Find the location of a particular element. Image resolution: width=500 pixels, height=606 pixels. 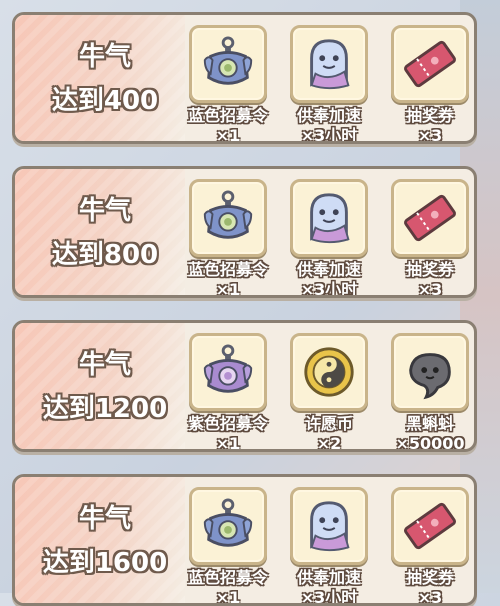

item-name: 许愿币 is located at coordinates (328, 423).